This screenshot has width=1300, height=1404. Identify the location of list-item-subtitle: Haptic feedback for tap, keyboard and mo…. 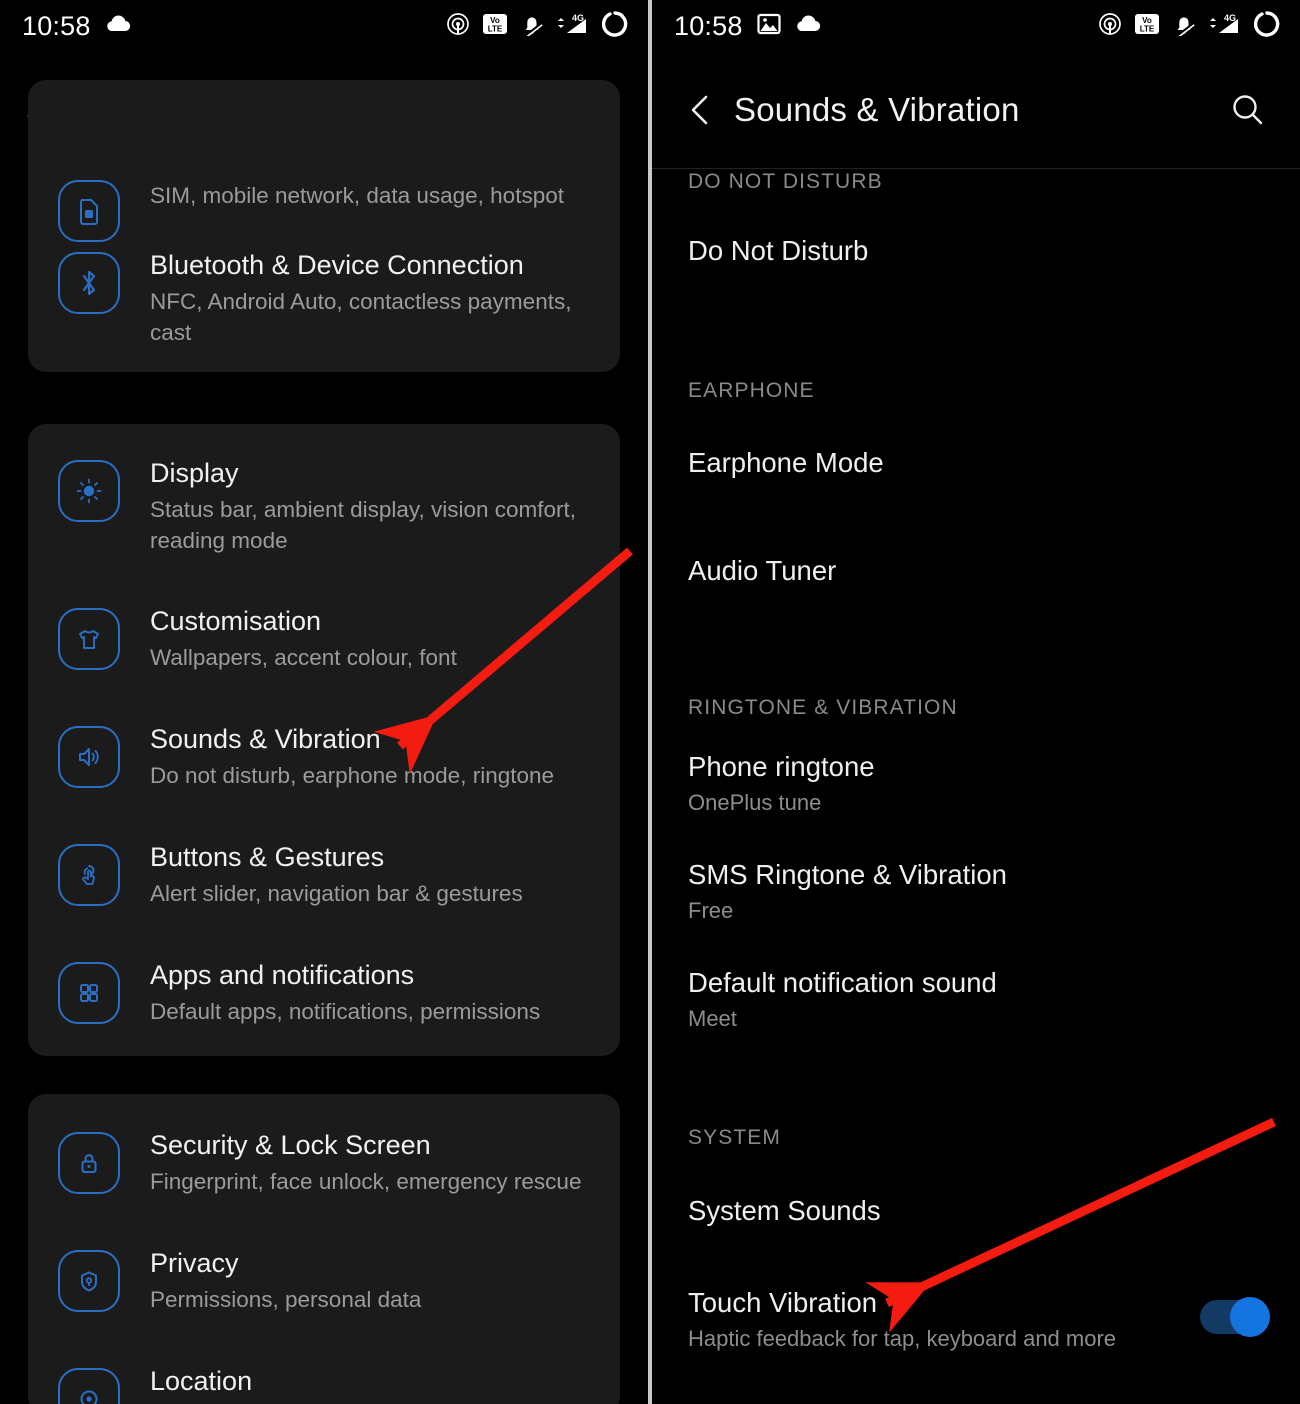
(902, 1338).